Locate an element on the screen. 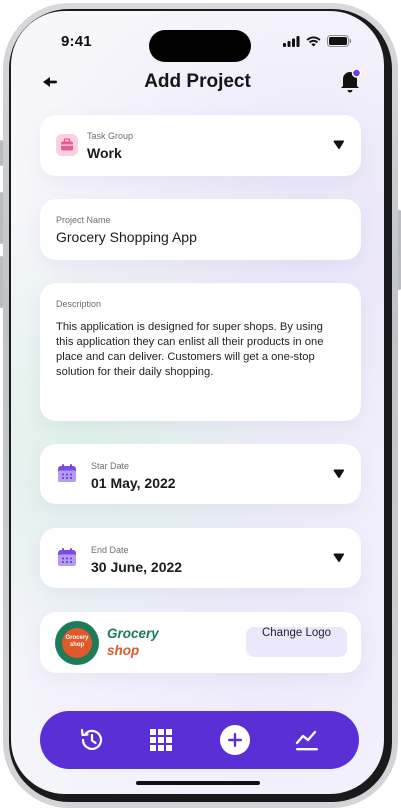 This screenshot has width=401, height=812. briefcase-icon is located at coordinates (67, 144).